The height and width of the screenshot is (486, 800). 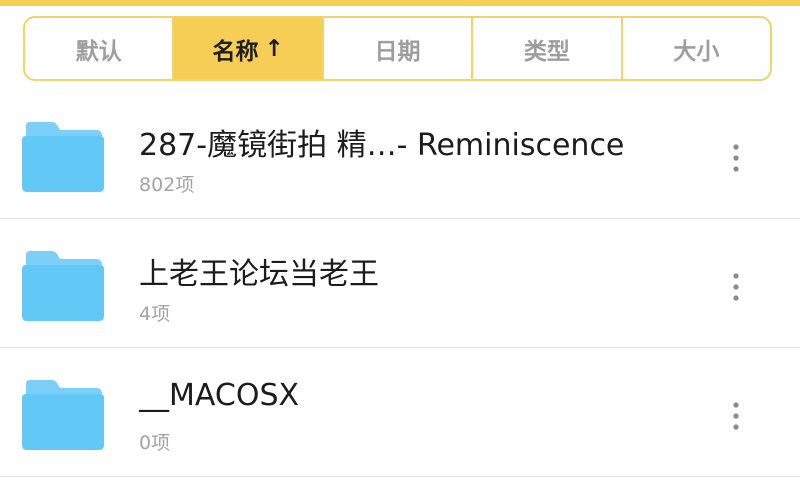 I want to click on top-accent-bar, so click(x=400, y=3).